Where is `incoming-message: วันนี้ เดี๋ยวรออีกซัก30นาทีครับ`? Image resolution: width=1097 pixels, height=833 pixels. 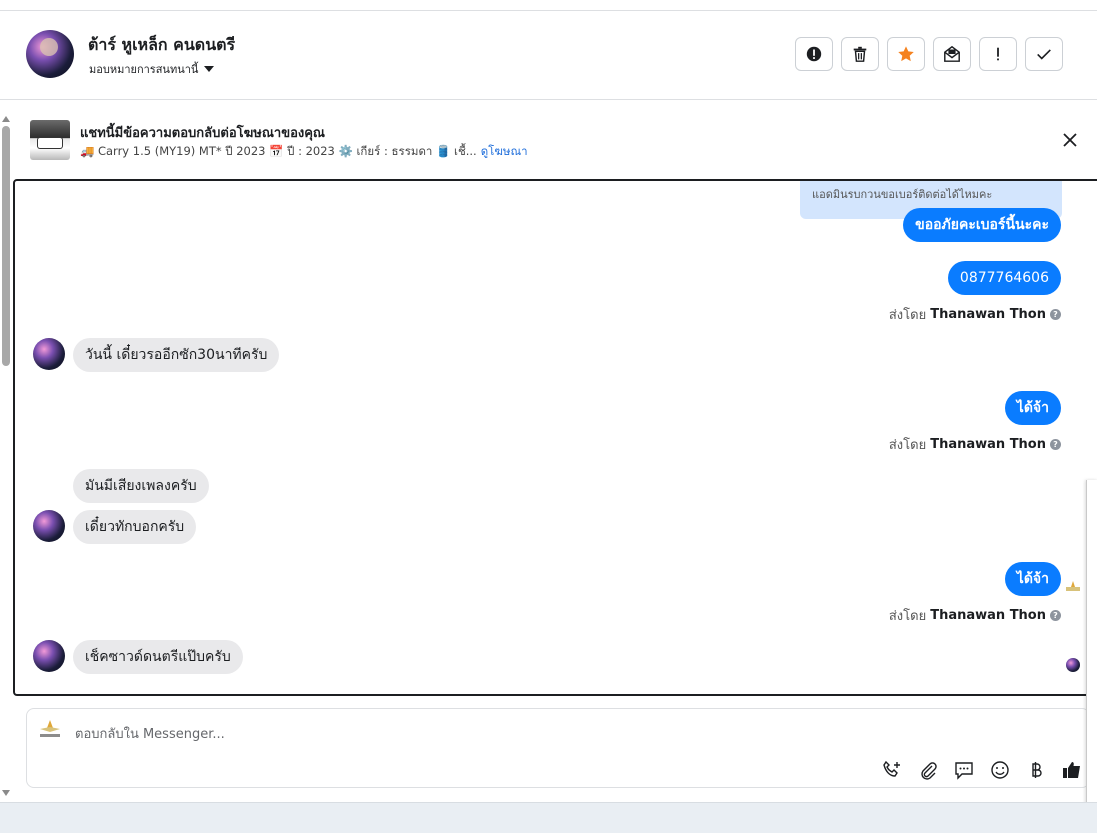 incoming-message: วันนี้ เดี๋ยวรออีกซัก30นาทีครับ is located at coordinates (176, 355).